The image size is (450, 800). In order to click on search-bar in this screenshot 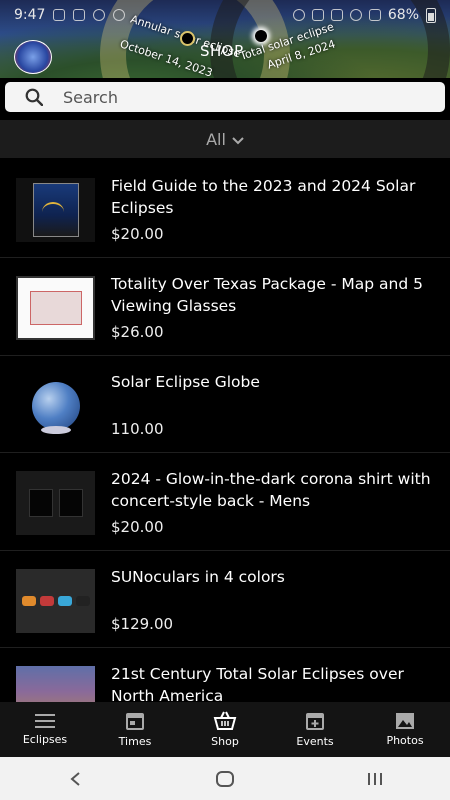, I will do `click(225, 97)`.